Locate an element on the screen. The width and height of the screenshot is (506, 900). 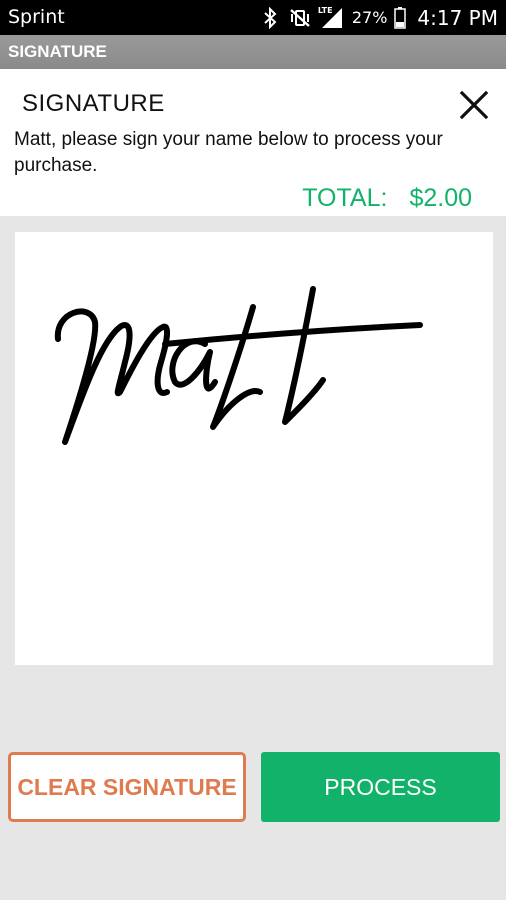
total-value: $2.00 is located at coordinates (440, 198).